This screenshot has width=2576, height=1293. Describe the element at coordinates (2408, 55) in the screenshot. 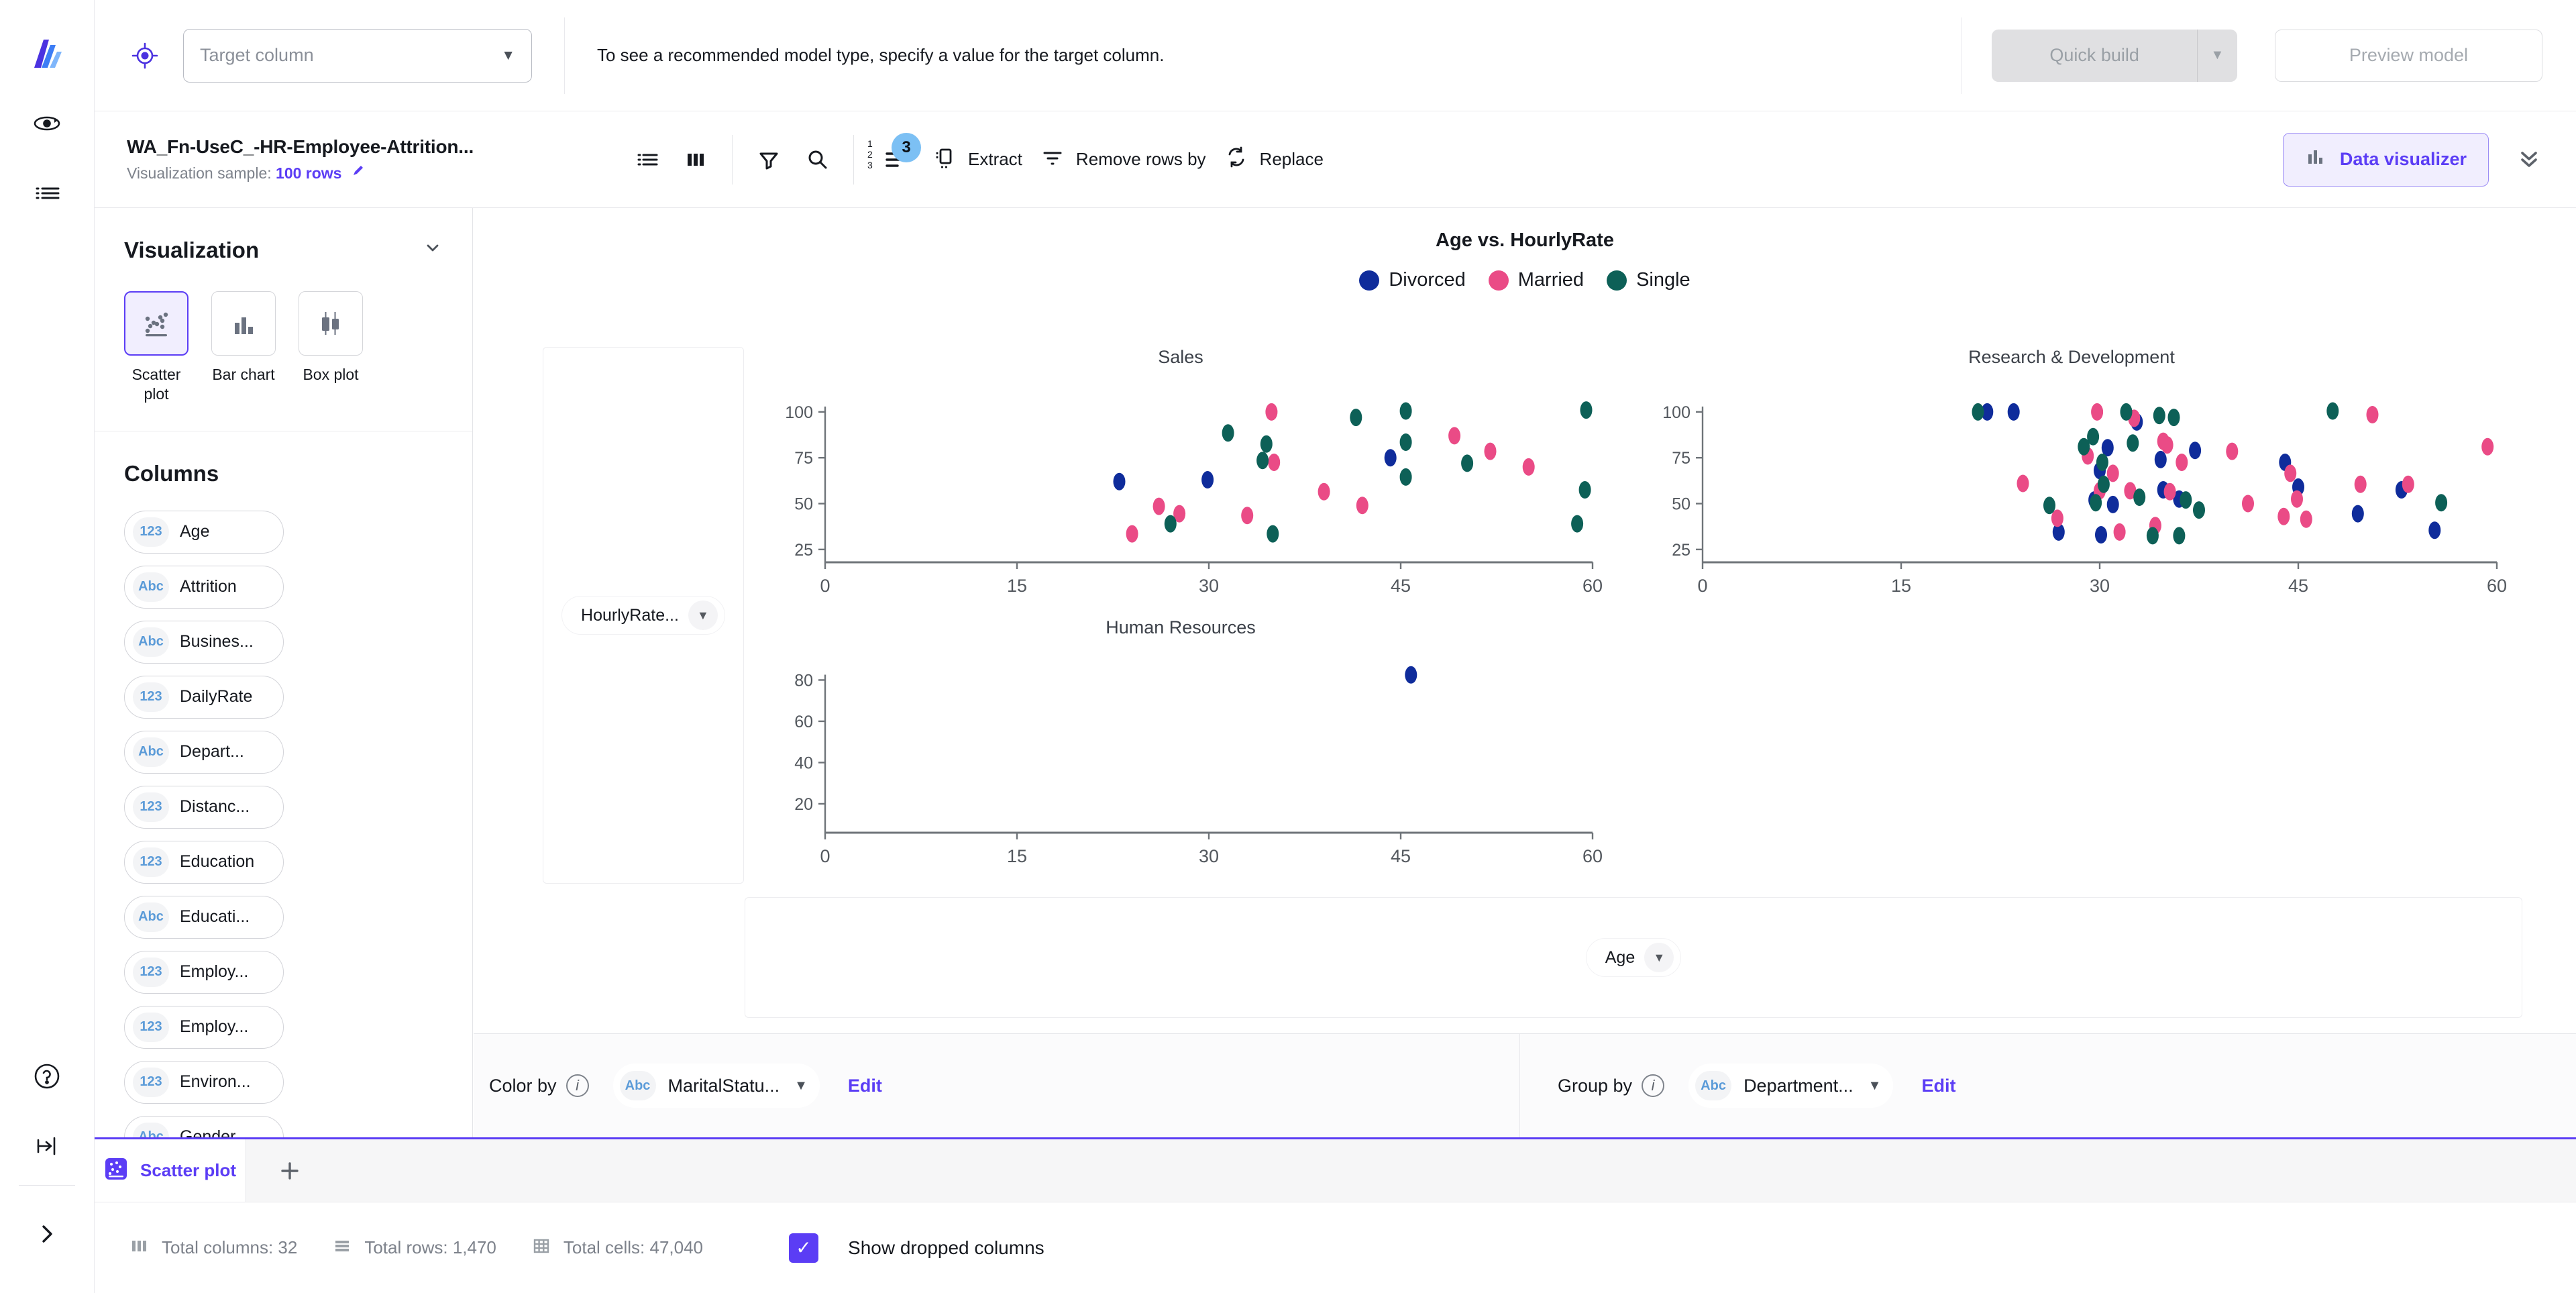

I see `preview-model-button: Preview model` at that location.